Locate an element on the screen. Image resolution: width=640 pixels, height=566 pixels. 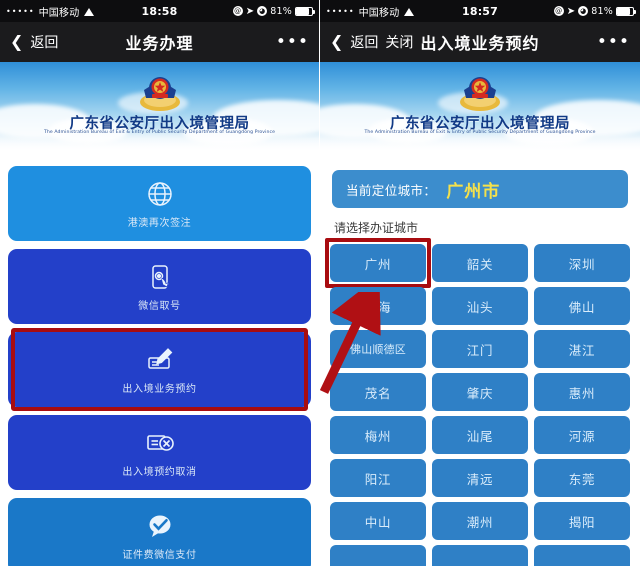
menu-item-wechat-ticket: 微信取号 is located at coordinates (159, 286).